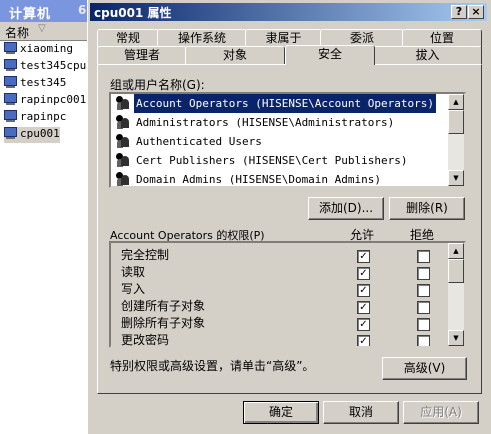 Image resolution: width=491 pixels, height=434 pixels. What do you see at coordinates (157, 85) in the screenshot?
I see `users-list-label: 组或用户名称(G):` at bounding box center [157, 85].